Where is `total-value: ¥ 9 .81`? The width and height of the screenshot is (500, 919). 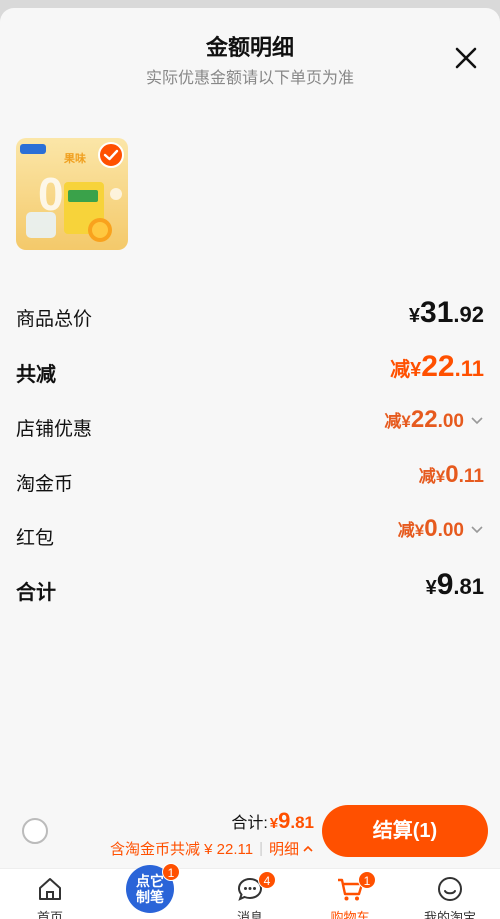 total-value: ¥ 9 .81 is located at coordinates (455, 585).